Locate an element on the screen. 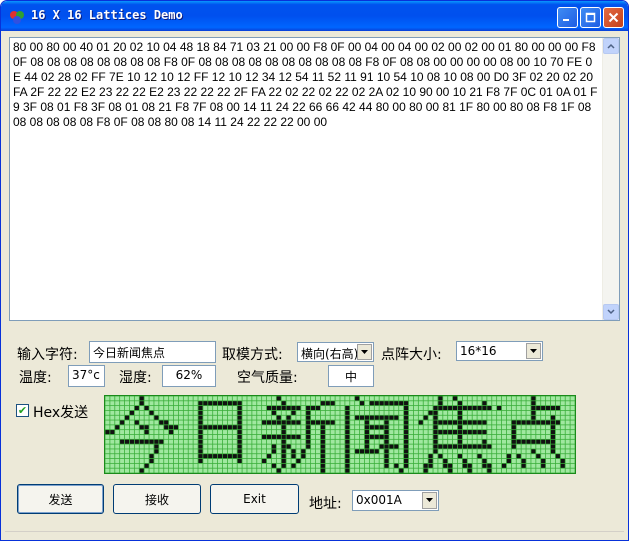  size-select: 16*16 is located at coordinates (499, 351).